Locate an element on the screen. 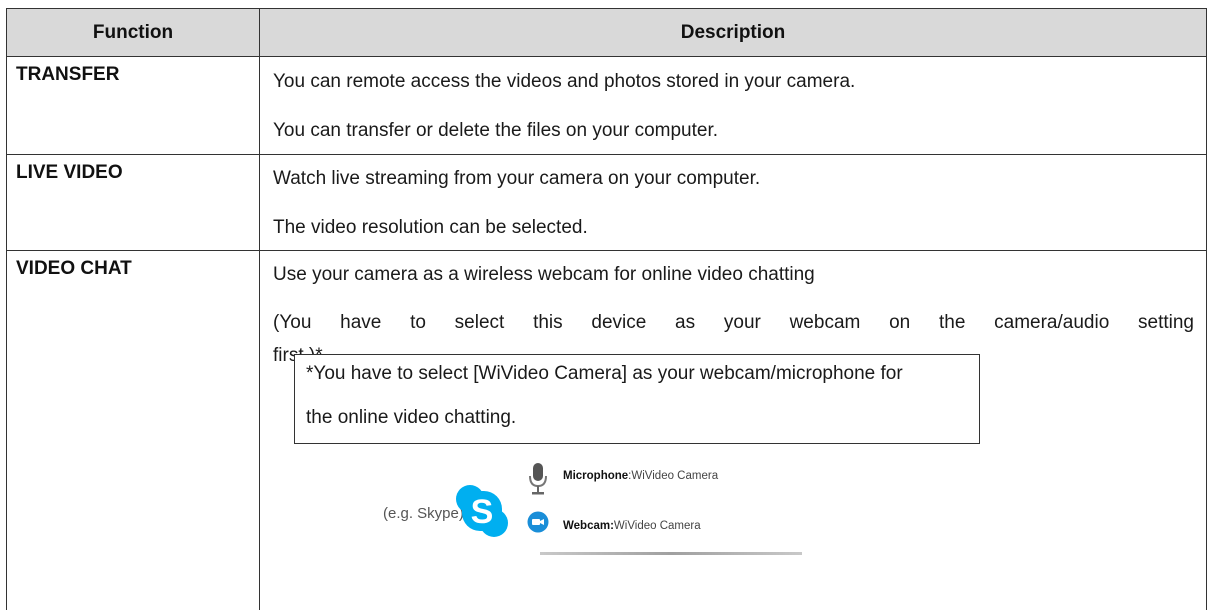 This screenshot has height=610, width=1213. microphone-setting-label: Microphone is located at coordinates (596, 476).